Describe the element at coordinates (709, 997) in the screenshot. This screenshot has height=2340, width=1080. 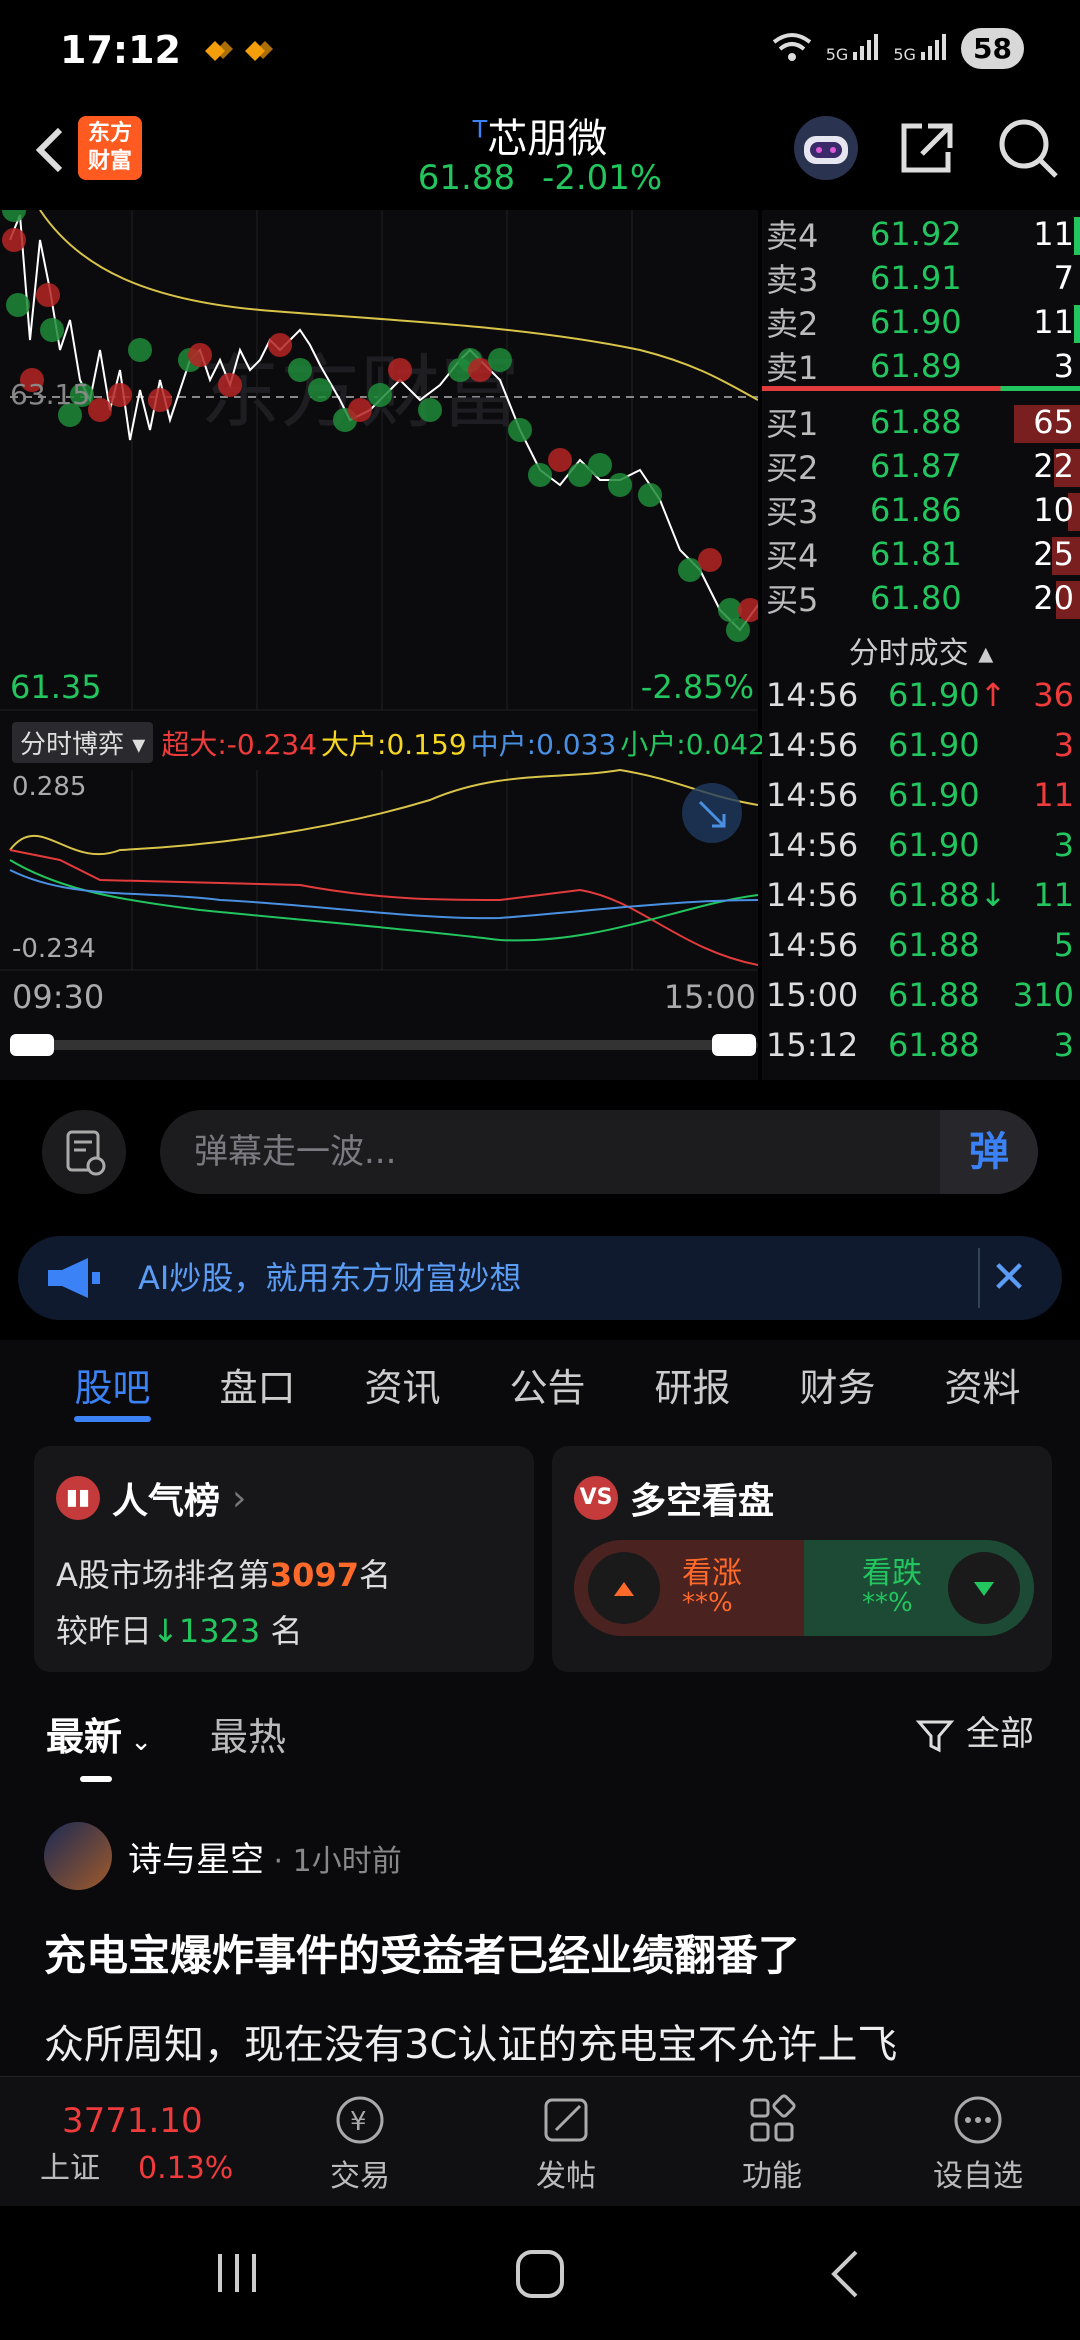
I see `time-end-label: 15:00` at that location.